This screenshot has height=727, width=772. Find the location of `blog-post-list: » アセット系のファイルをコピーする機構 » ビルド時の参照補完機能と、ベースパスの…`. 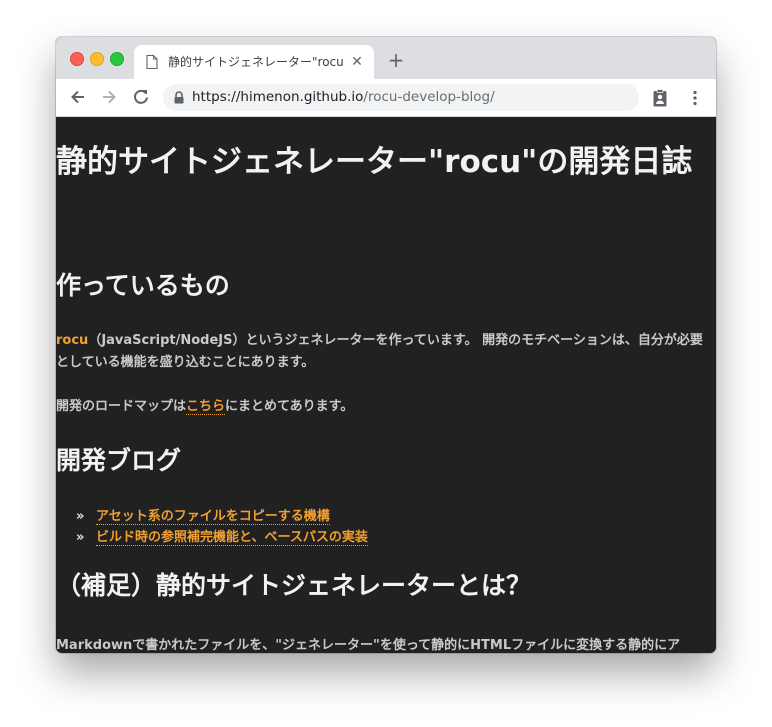

blog-post-list: » アセット系のファイルをコピーする機構 » ビルド時の参照補完機能と、ベースパスの… is located at coordinates (222, 527).